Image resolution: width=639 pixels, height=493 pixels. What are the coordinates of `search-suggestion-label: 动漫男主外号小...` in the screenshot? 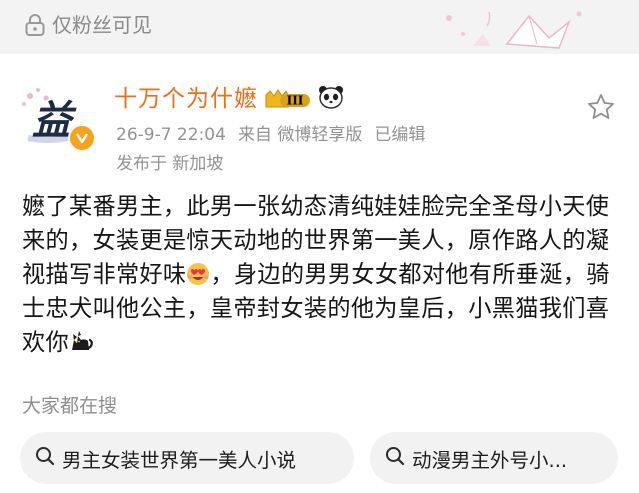 It's located at (490, 460).